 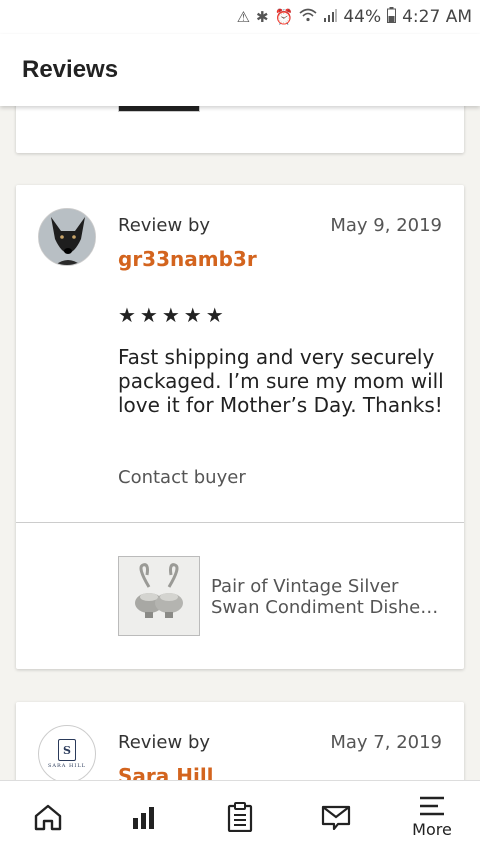 I want to click on menu-icon, so click(x=432, y=805).